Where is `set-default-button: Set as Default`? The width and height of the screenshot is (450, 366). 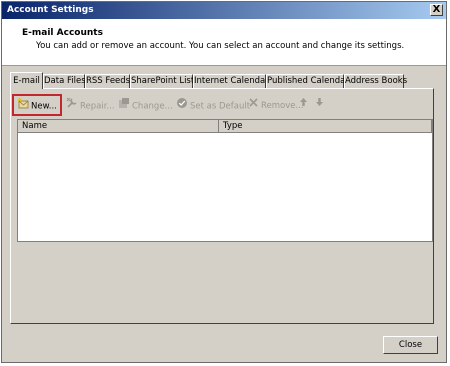 set-default-button: Set as Default is located at coordinates (213, 105).